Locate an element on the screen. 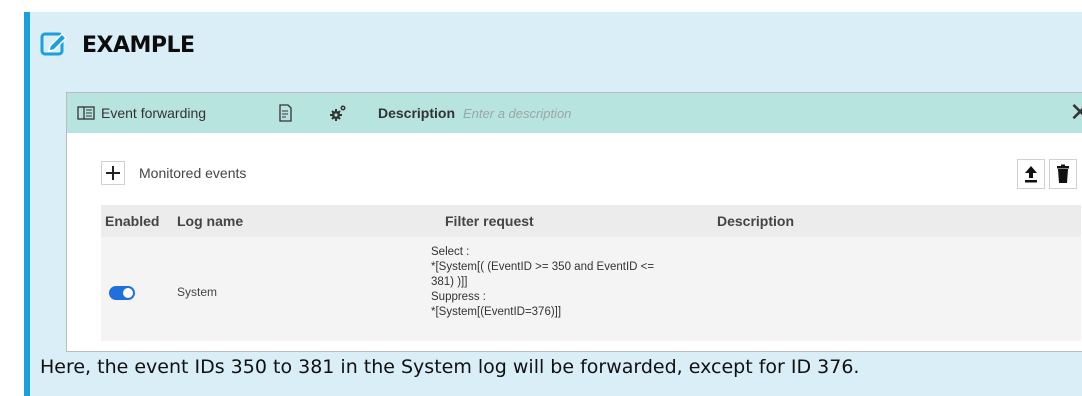 This screenshot has height=396, width=1082. add-event-button is located at coordinates (113, 173).